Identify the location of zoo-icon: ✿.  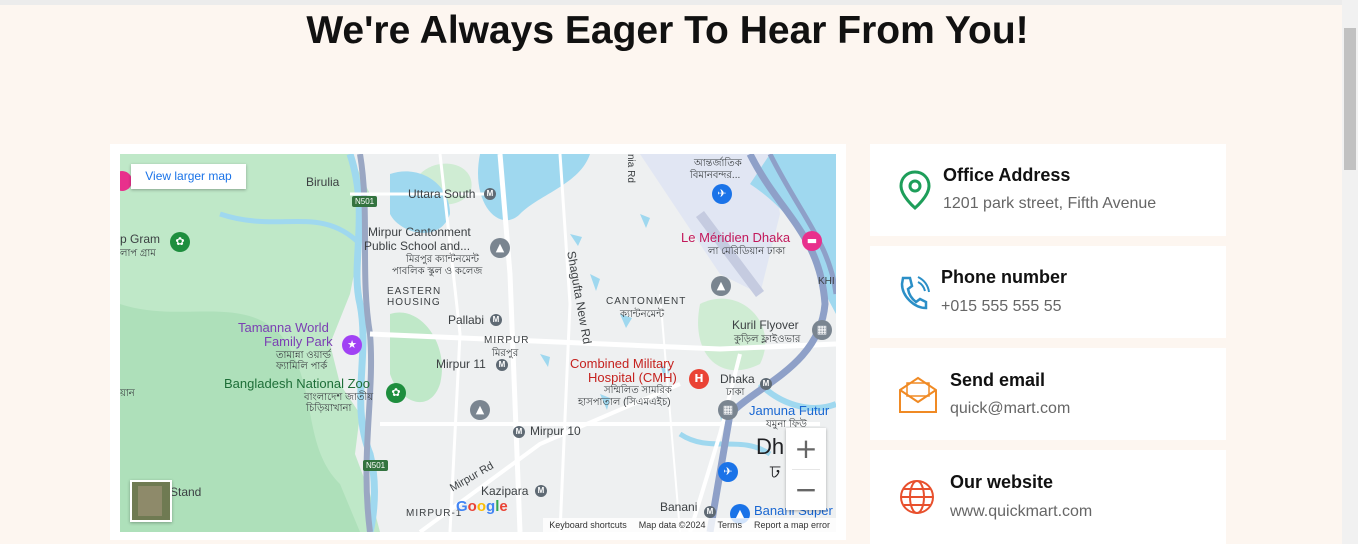
(396, 393).